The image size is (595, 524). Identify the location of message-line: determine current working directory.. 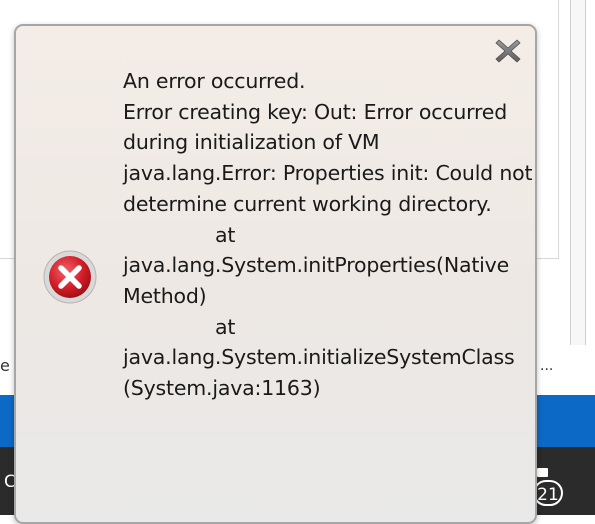
(307, 203).